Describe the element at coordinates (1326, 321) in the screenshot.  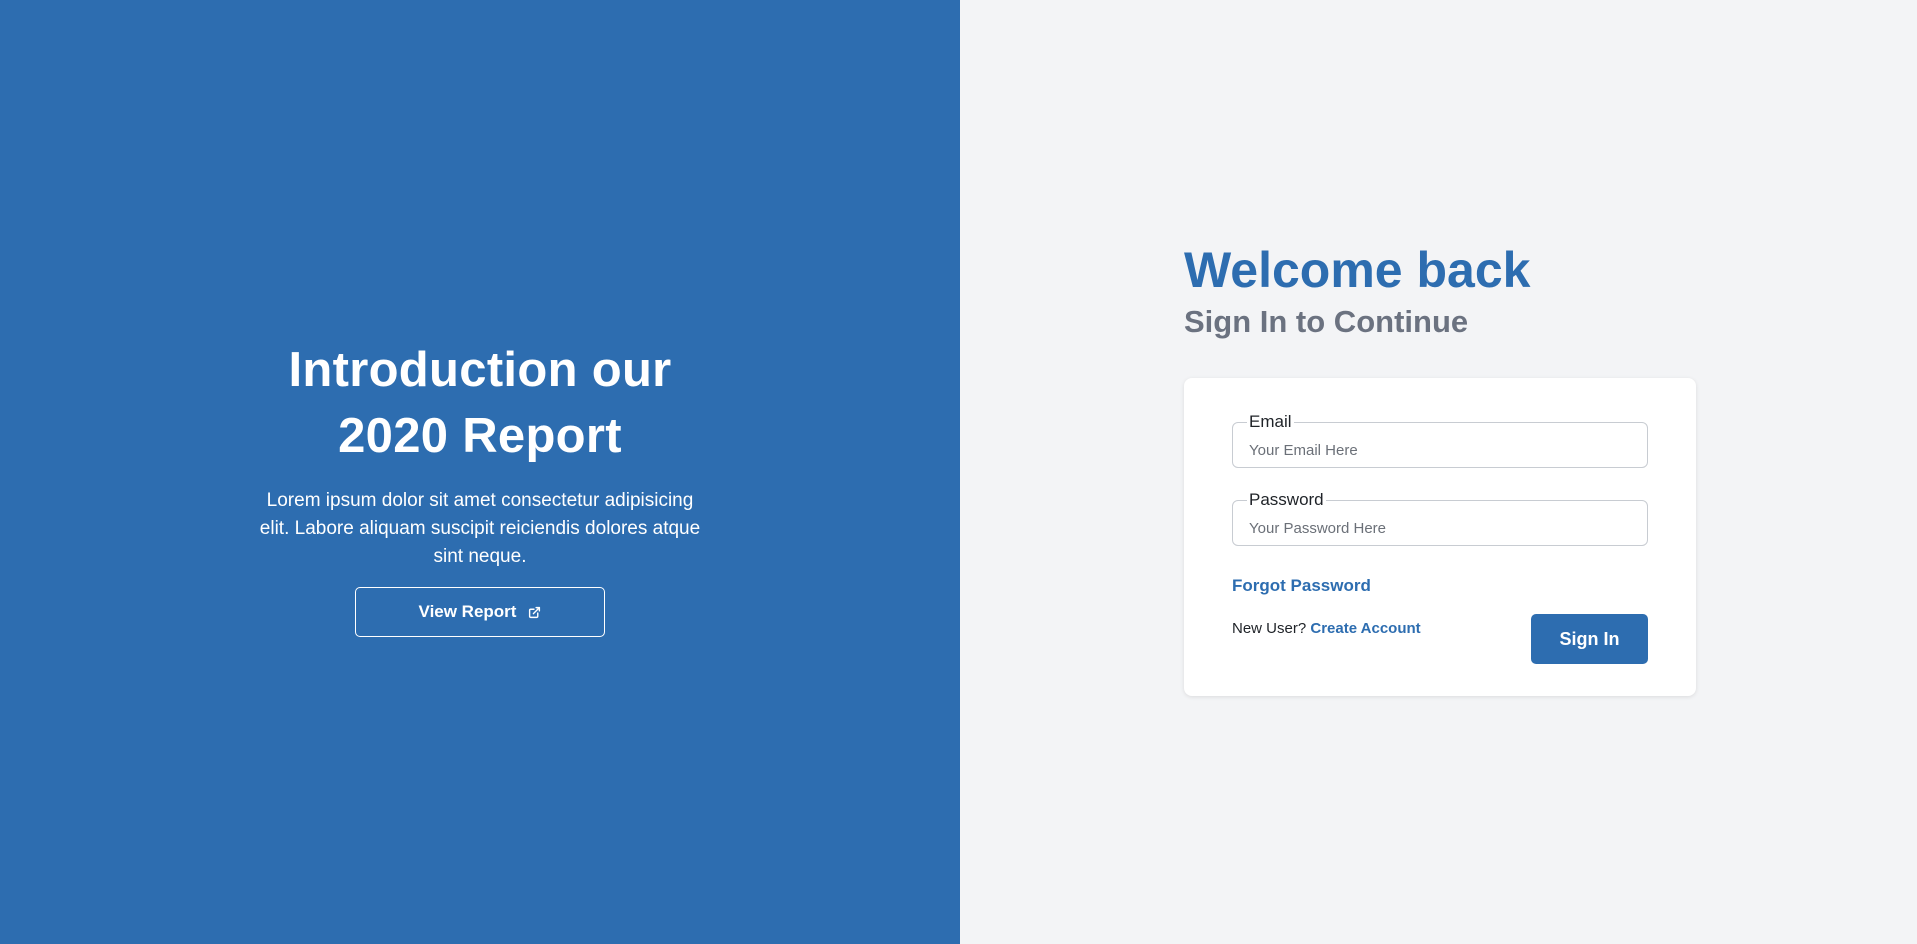
I see `page-subtitle: Sign In to Continue` at that location.